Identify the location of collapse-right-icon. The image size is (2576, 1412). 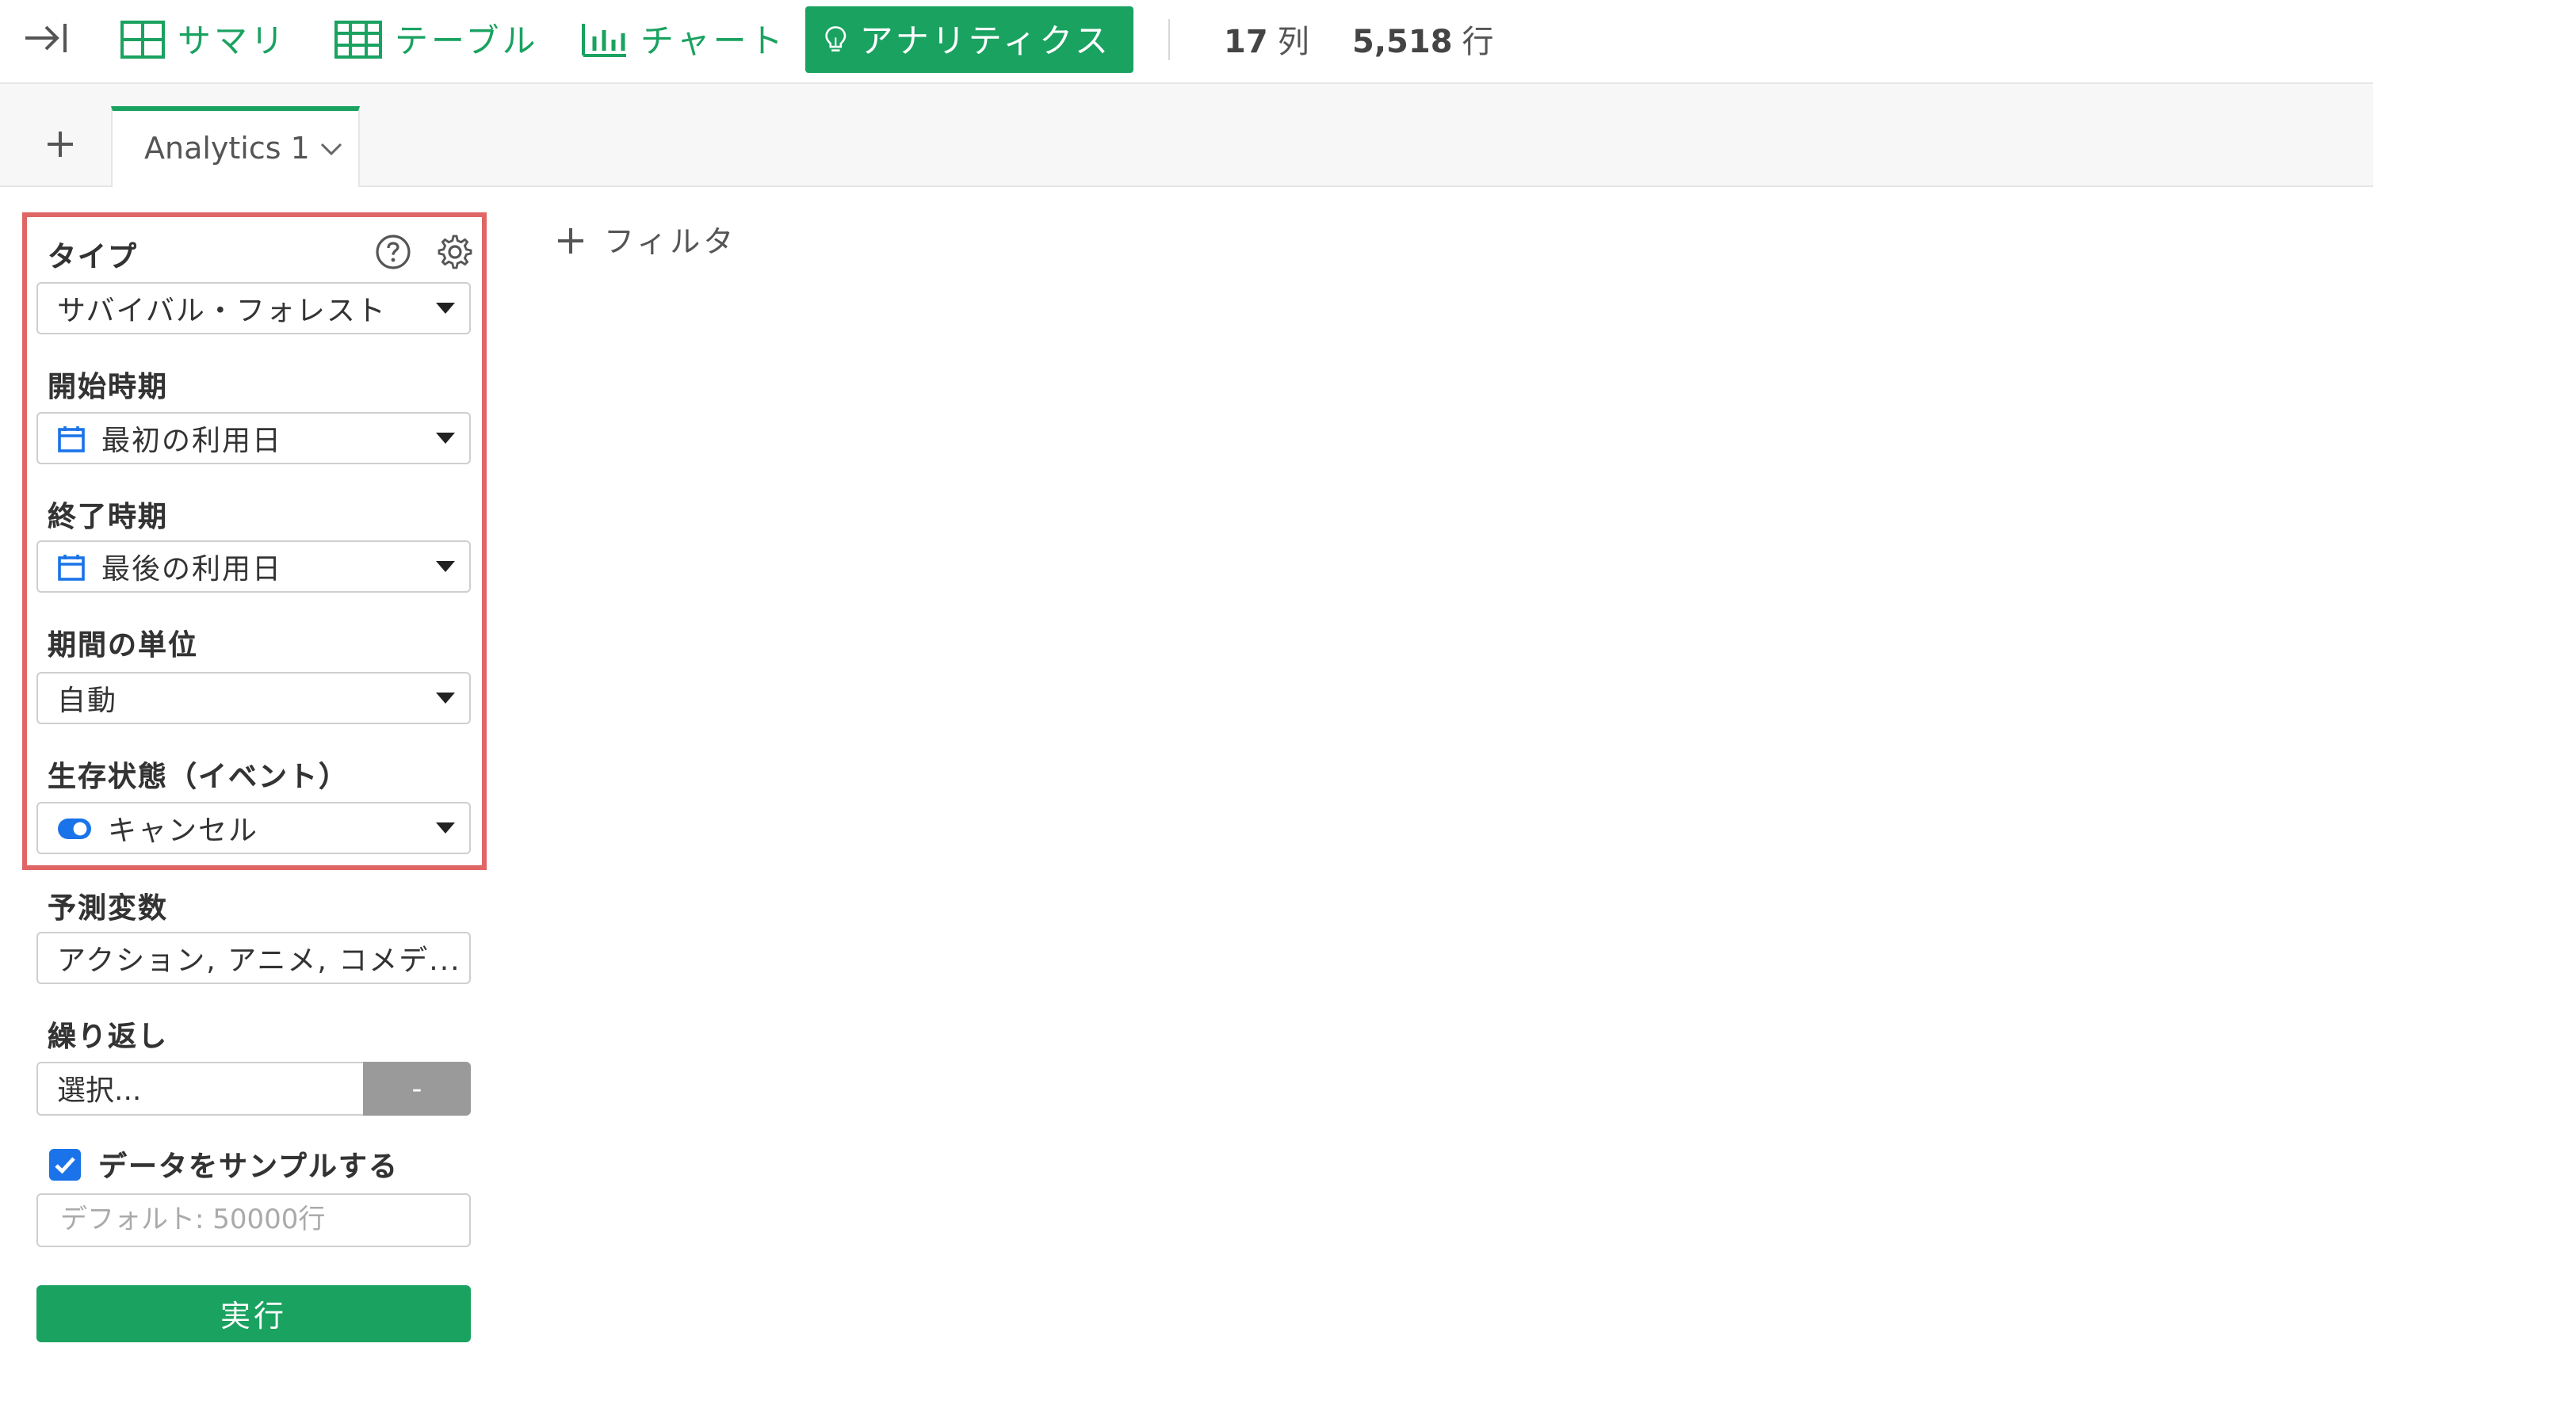
(46, 38).